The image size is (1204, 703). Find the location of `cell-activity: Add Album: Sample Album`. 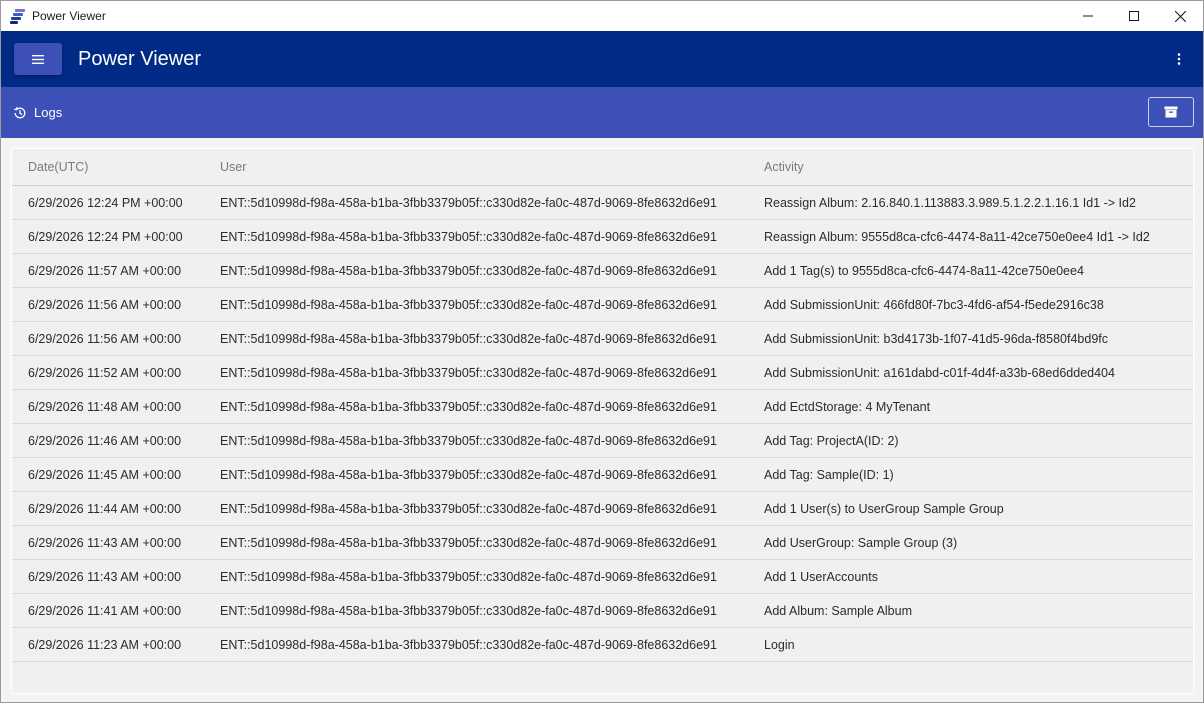

cell-activity: Add Album: Sample Album is located at coordinates (978, 610).